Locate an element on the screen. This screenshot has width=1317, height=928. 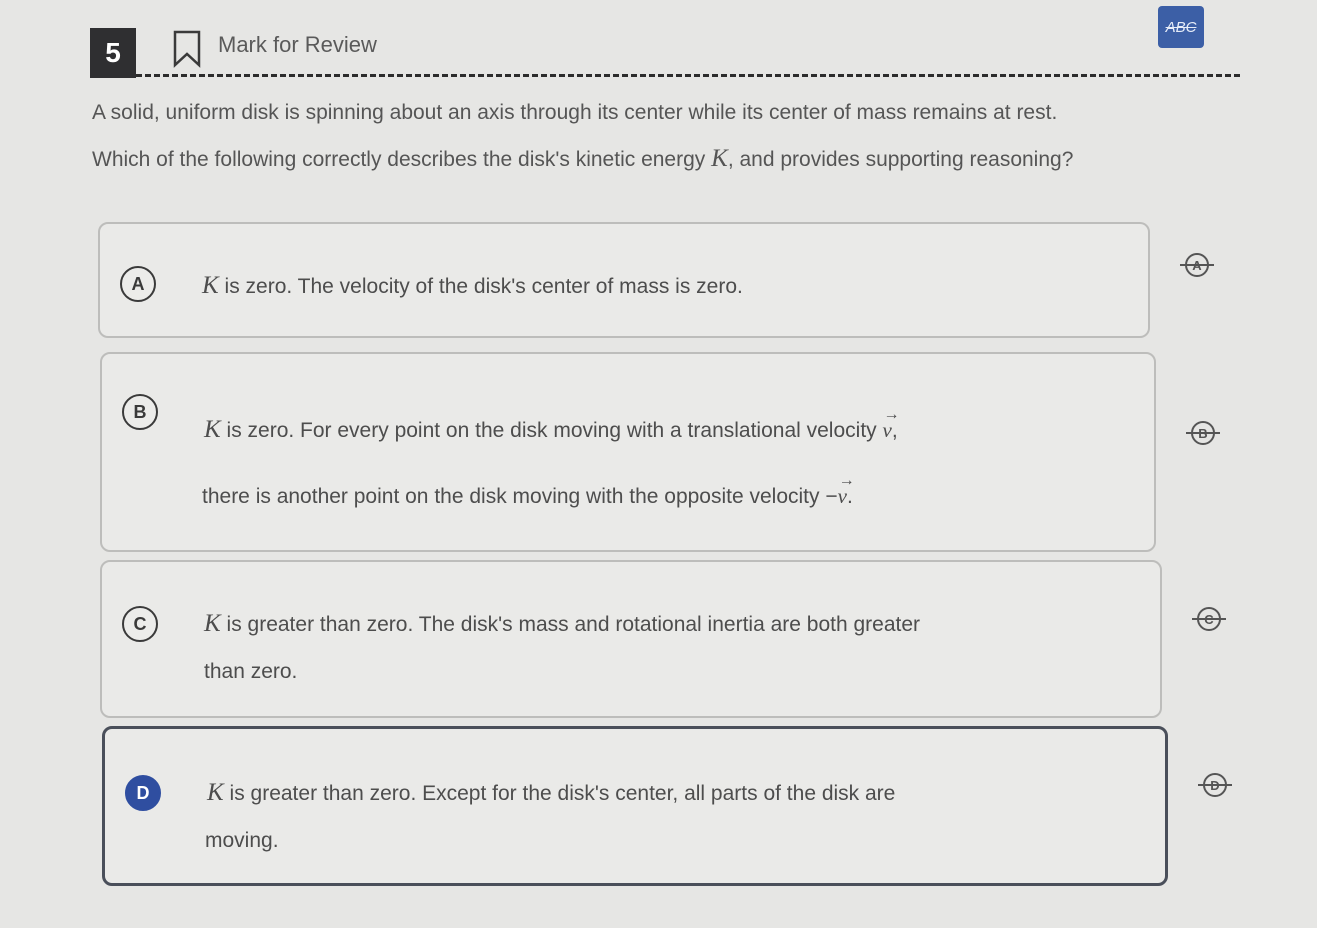
option-c-text-line2: than zero. is located at coordinates (251, 671).